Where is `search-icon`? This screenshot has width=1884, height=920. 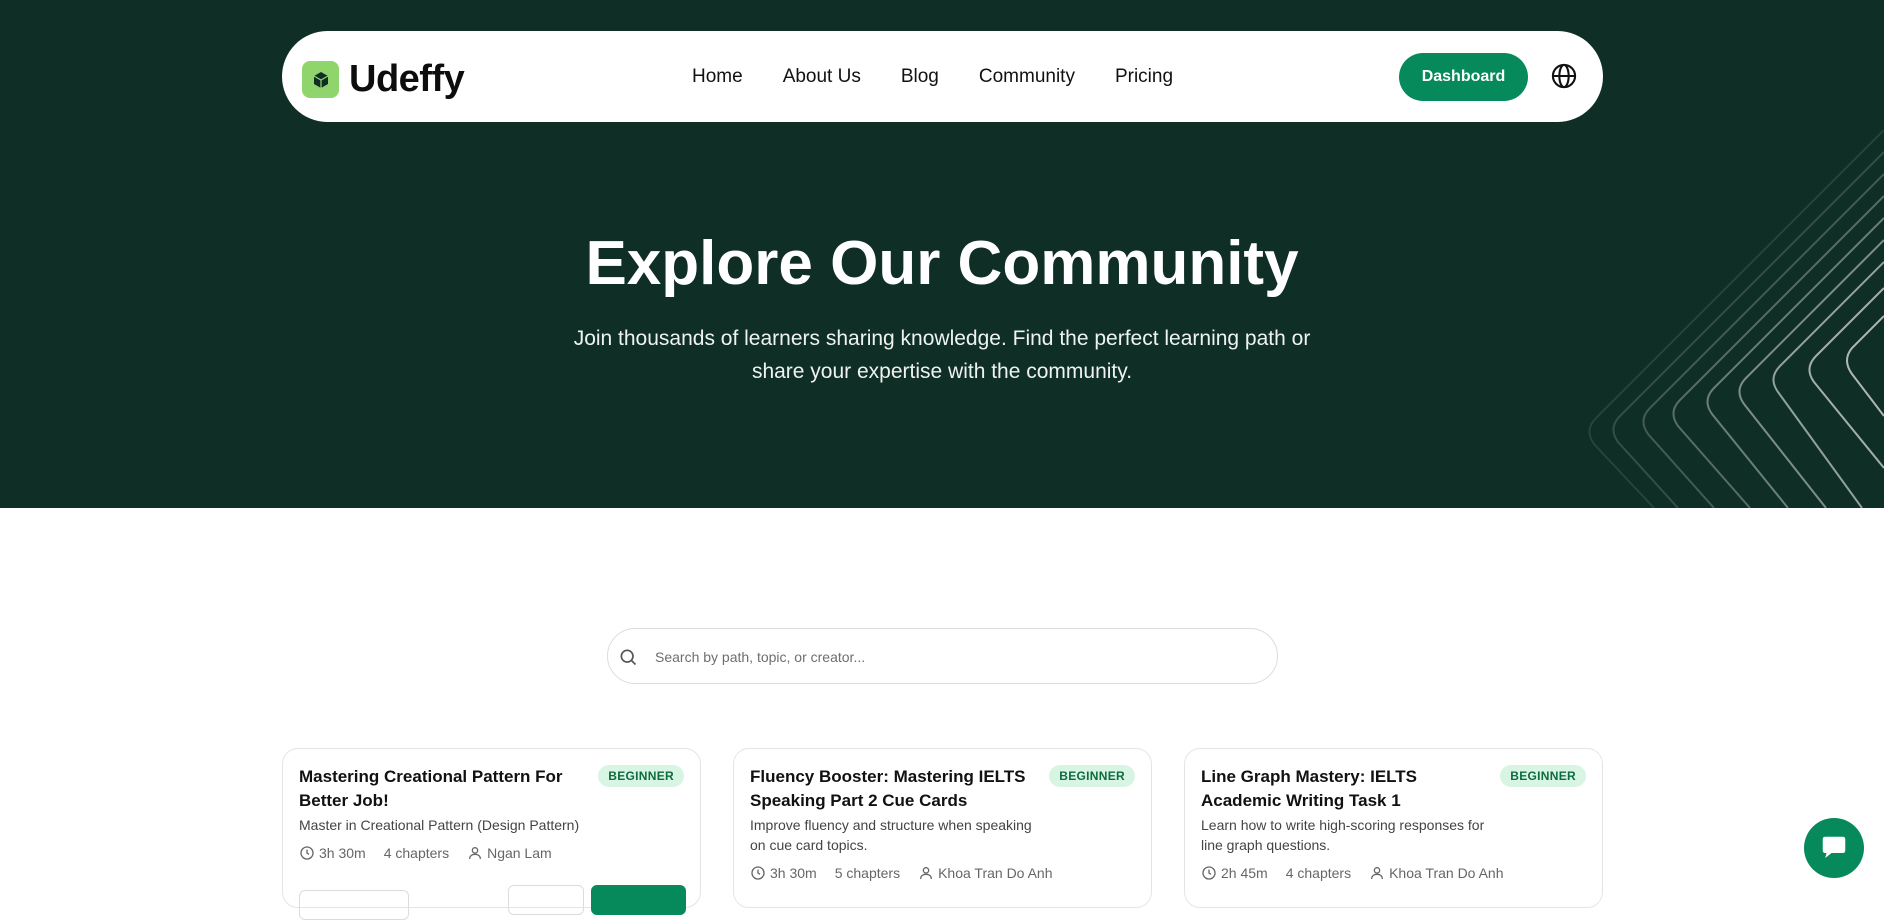
search-icon is located at coordinates (628, 657).